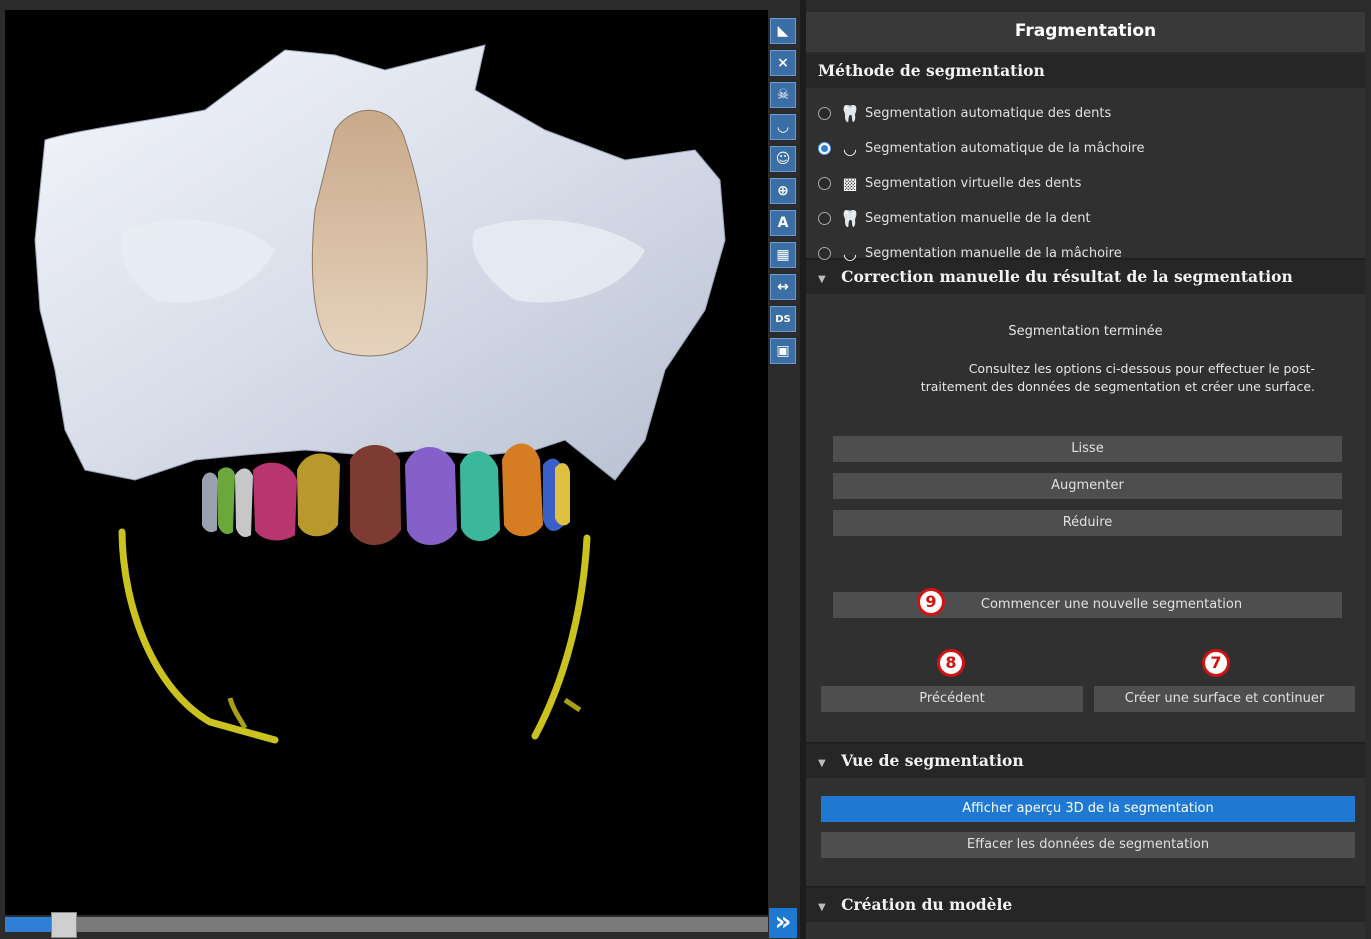 The image size is (1371, 939). Describe the element at coordinates (783, 159) in the screenshot. I see `face-icon: ☺` at that location.